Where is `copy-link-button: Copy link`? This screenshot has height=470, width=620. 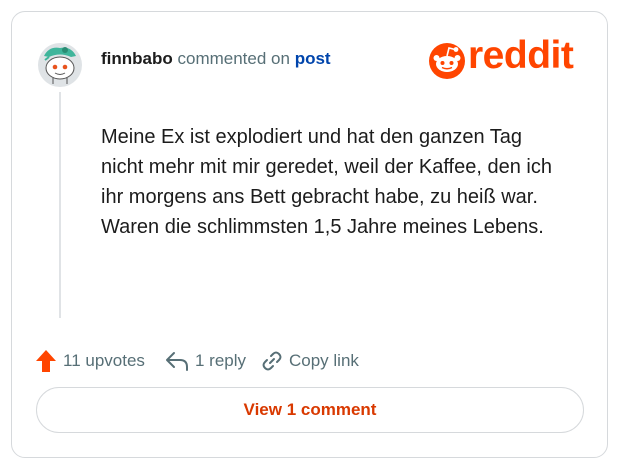
copy-link-button: Copy link is located at coordinates (310, 361).